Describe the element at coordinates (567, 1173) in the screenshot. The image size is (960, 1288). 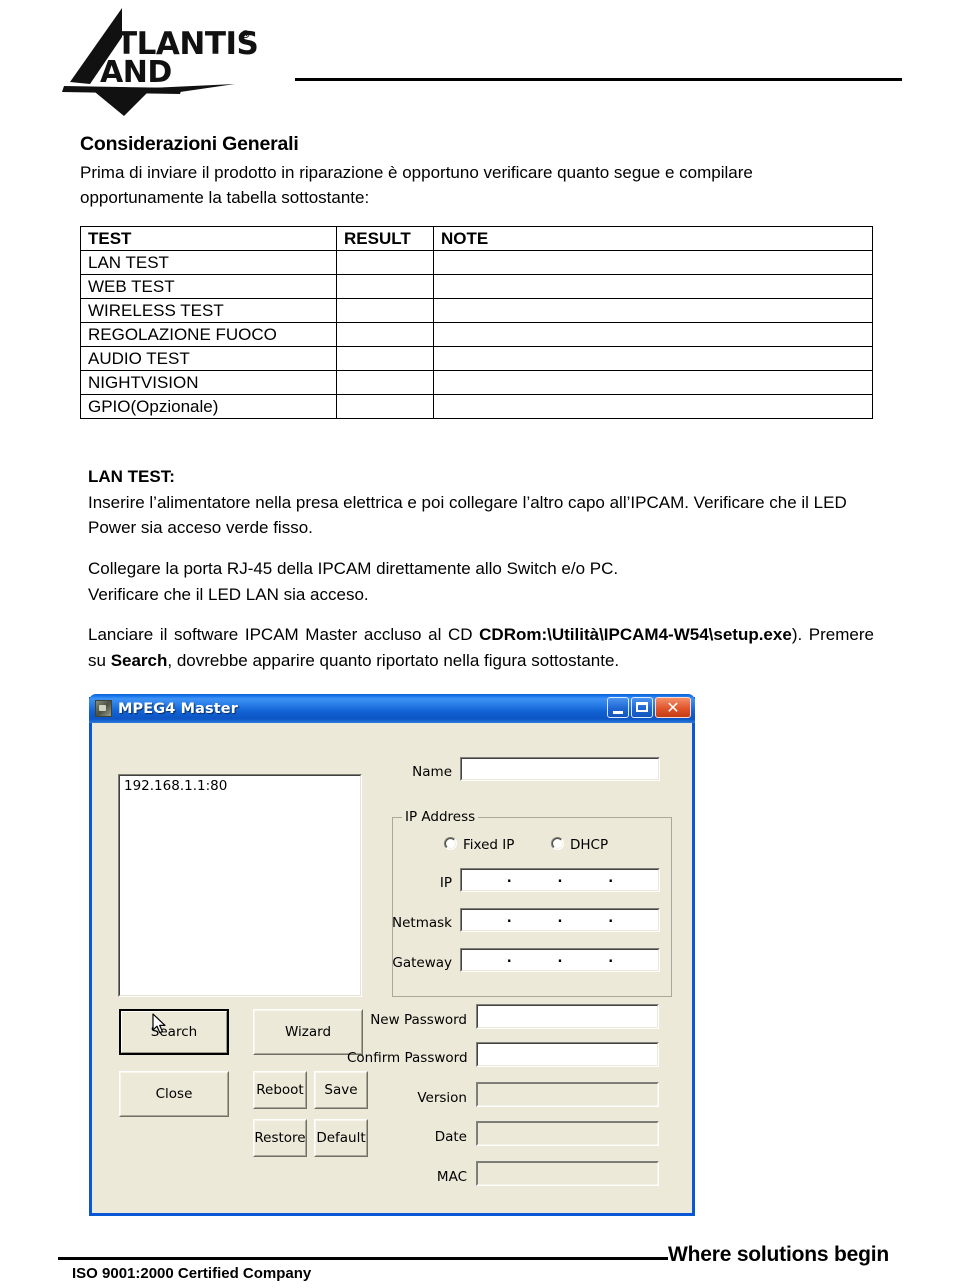
I see `mac-field` at that location.